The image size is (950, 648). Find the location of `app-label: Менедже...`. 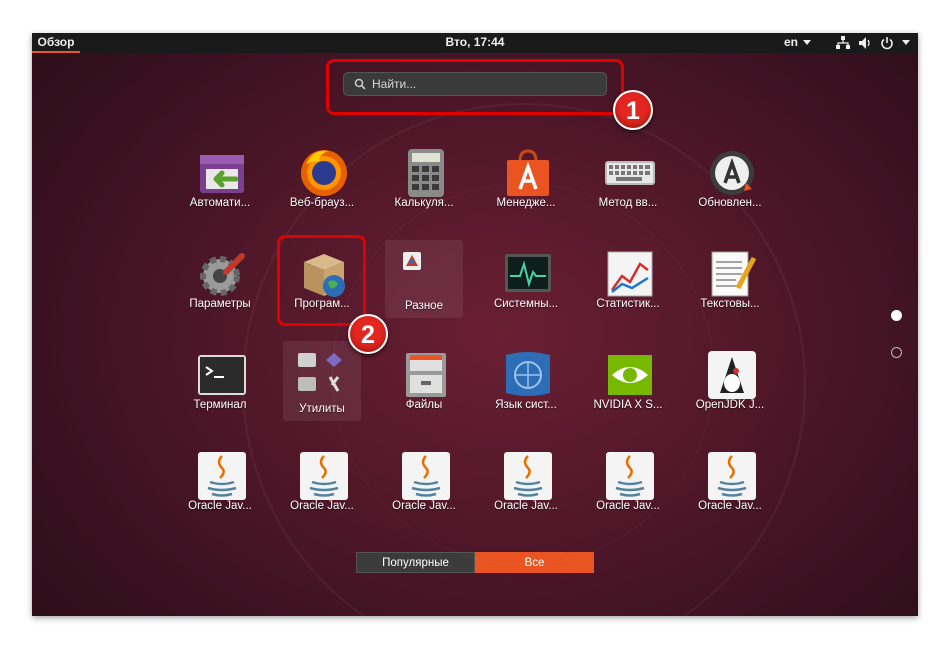

app-label: Менедже... is located at coordinates (526, 203).